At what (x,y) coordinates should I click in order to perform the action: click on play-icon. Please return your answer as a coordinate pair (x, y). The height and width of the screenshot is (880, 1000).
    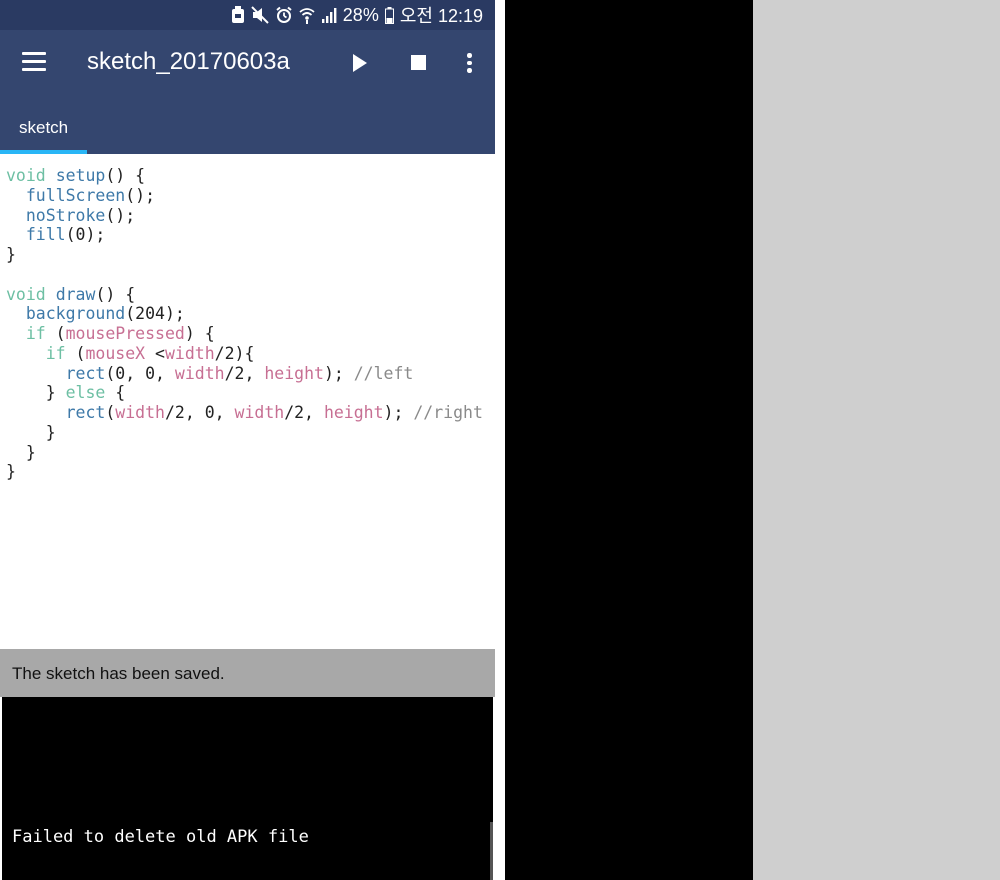
    Looking at the image, I should click on (362, 64).